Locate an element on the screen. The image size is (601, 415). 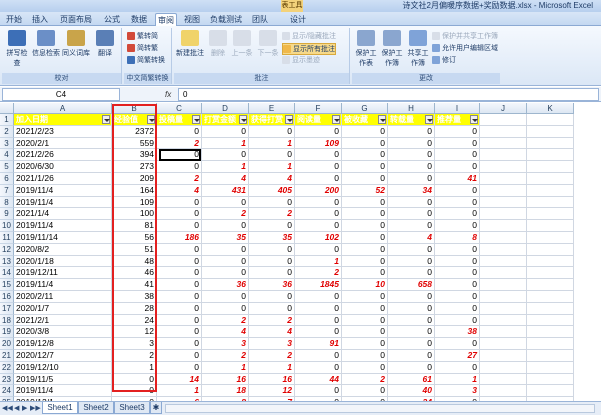
column-header-h: H is located at coordinates (411, 108).